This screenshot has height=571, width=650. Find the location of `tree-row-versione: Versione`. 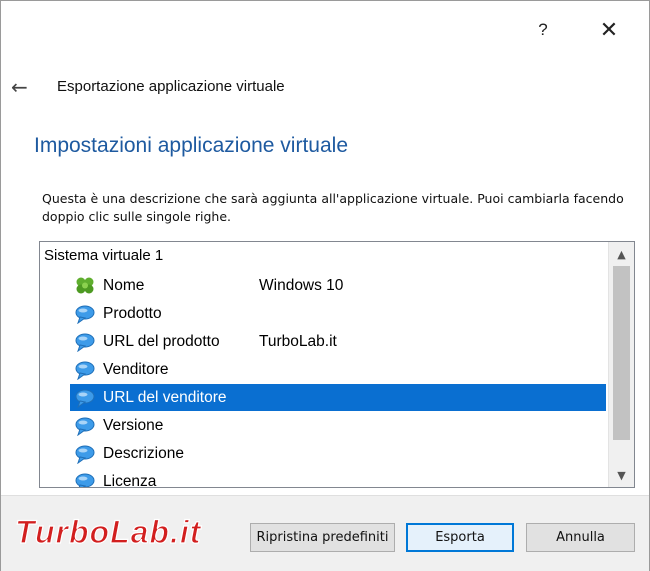

tree-row-versione: Versione is located at coordinates (338, 425).